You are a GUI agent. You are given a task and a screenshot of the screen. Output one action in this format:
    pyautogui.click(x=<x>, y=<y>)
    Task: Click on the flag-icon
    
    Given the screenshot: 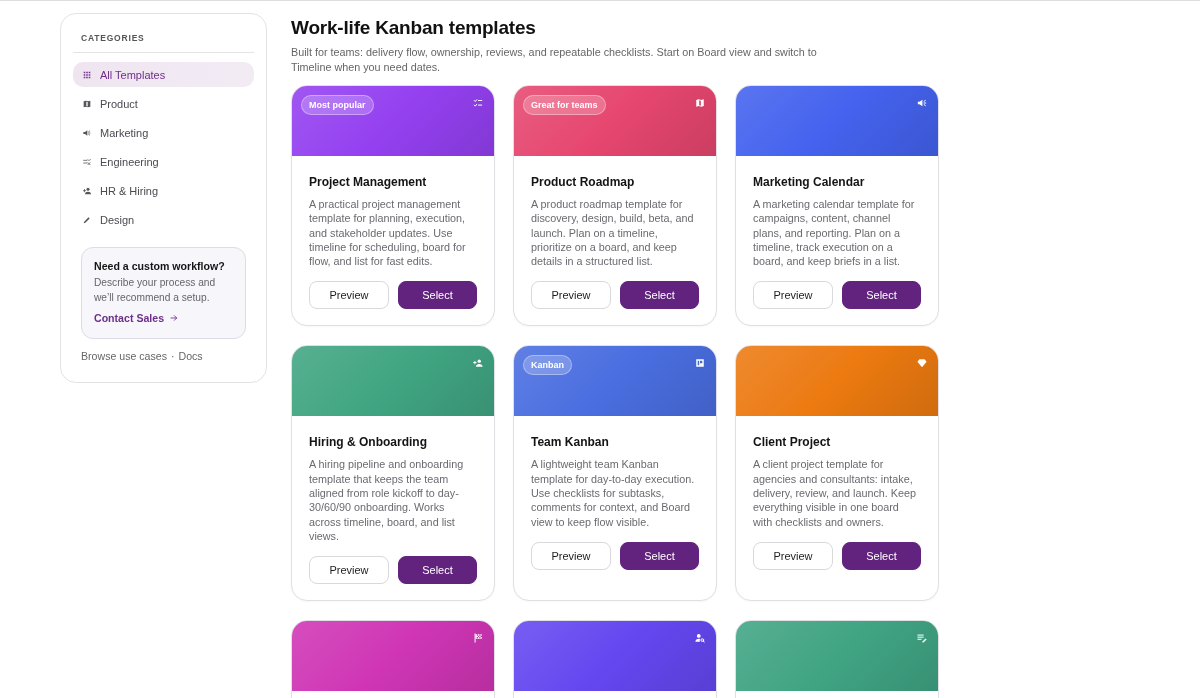 What is the action you would take?
    pyautogui.click(x=478, y=638)
    